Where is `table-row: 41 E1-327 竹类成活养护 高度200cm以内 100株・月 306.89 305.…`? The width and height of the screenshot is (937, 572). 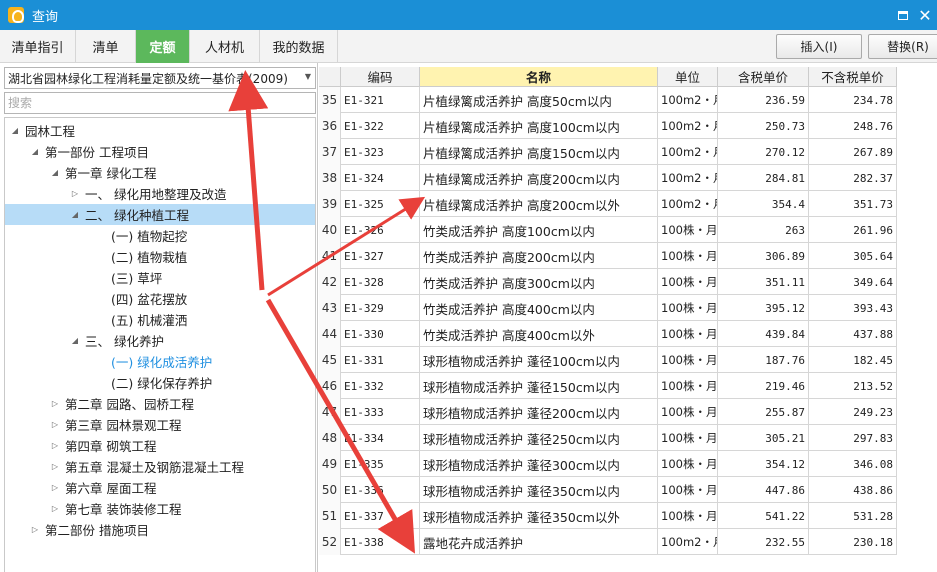 table-row: 41 E1-327 竹类成活养护 高度200cm以内 100株・月 306.89 305.… is located at coordinates (608, 256).